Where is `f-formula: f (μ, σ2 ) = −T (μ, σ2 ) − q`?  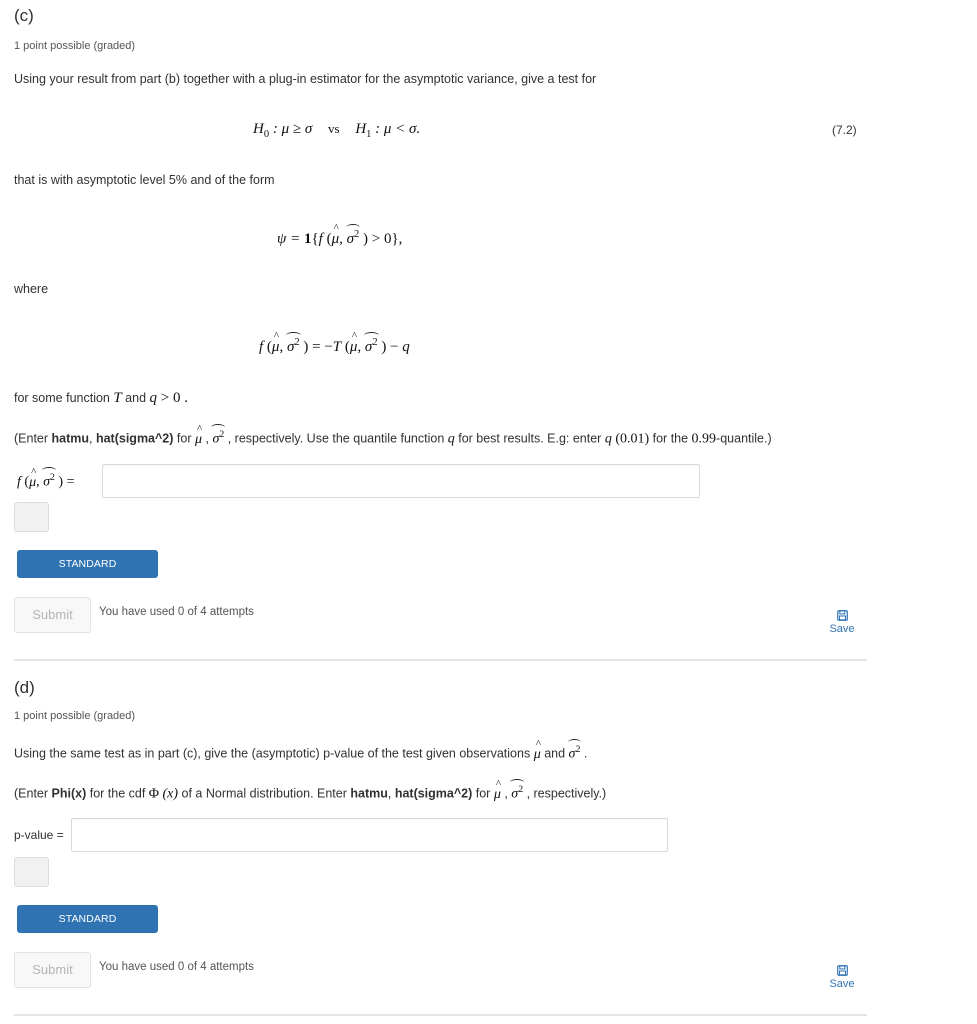 f-formula: f (μ, σ2 ) = −T (μ, σ2 ) − q is located at coordinates (334, 343).